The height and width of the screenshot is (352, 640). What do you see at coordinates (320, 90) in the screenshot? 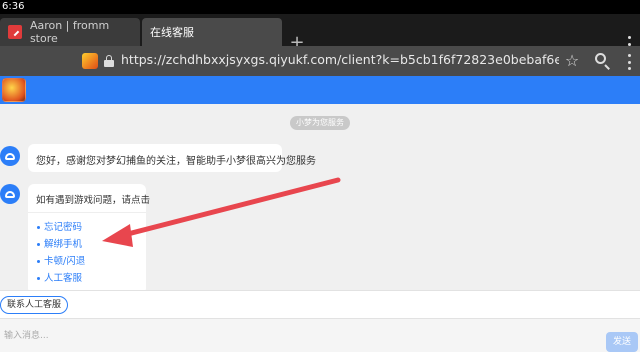
I see `chat-header` at bounding box center [320, 90].